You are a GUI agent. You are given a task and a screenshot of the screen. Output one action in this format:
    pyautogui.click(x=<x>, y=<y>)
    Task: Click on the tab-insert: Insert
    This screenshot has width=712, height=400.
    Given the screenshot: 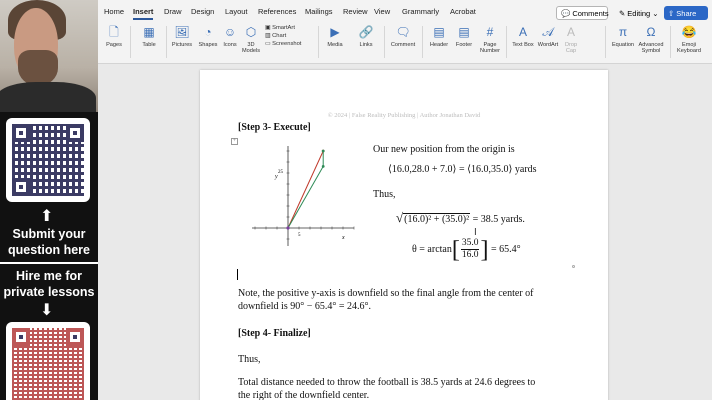 What is the action you would take?
    pyautogui.click(x=143, y=13)
    